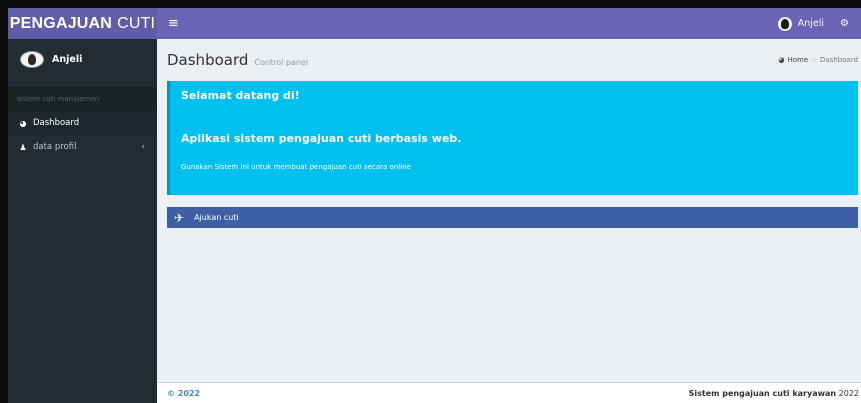 This screenshot has height=403, width=861. Describe the element at coordinates (67, 59) in the screenshot. I see `sidebar-user-name: Anjeli` at that location.